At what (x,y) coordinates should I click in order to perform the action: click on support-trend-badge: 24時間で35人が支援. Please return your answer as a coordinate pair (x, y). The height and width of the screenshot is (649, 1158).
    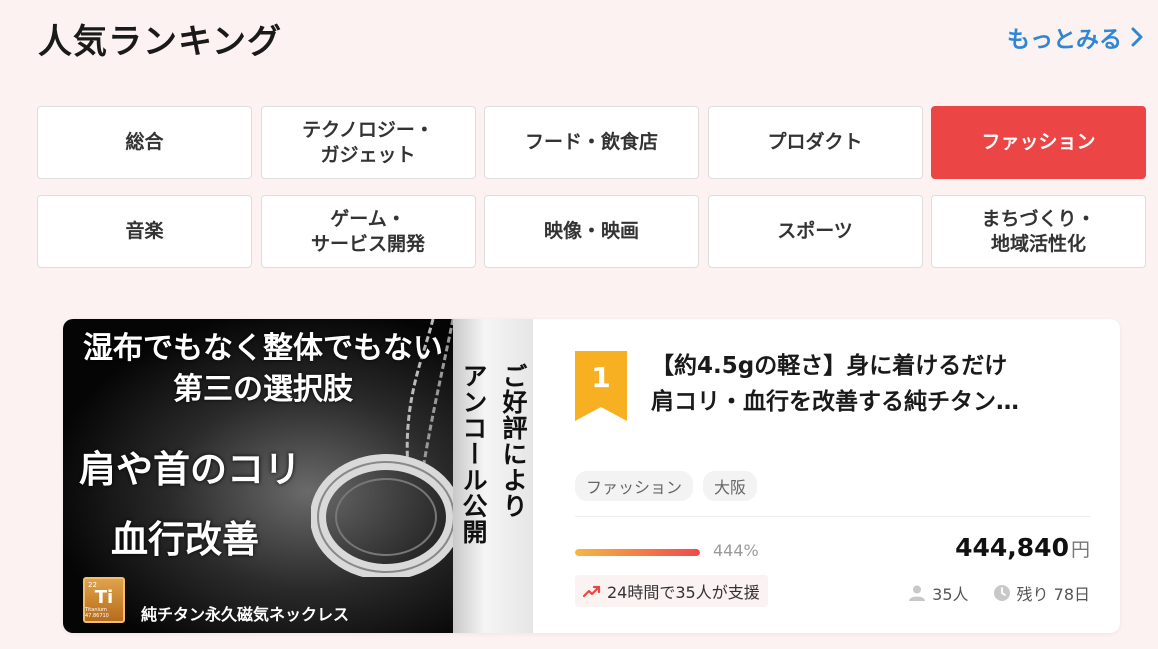
    Looking at the image, I should click on (671, 591).